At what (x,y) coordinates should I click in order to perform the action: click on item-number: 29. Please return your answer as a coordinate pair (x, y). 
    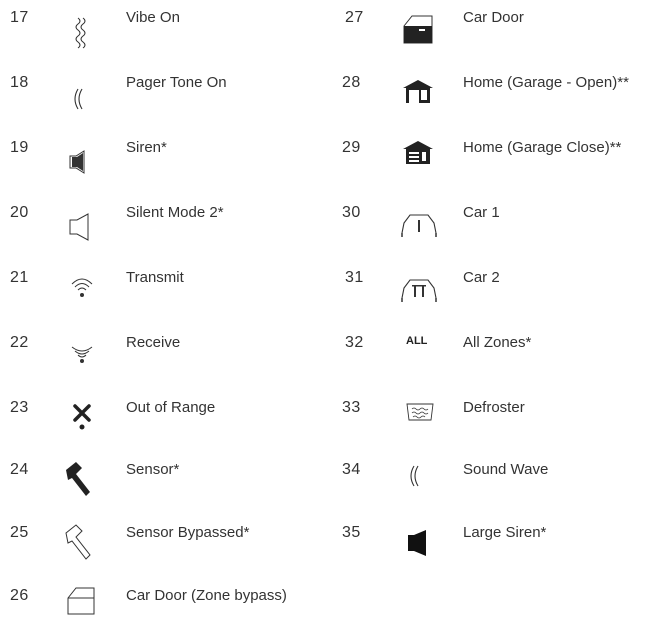
    Looking at the image, I should click on (351, 147).